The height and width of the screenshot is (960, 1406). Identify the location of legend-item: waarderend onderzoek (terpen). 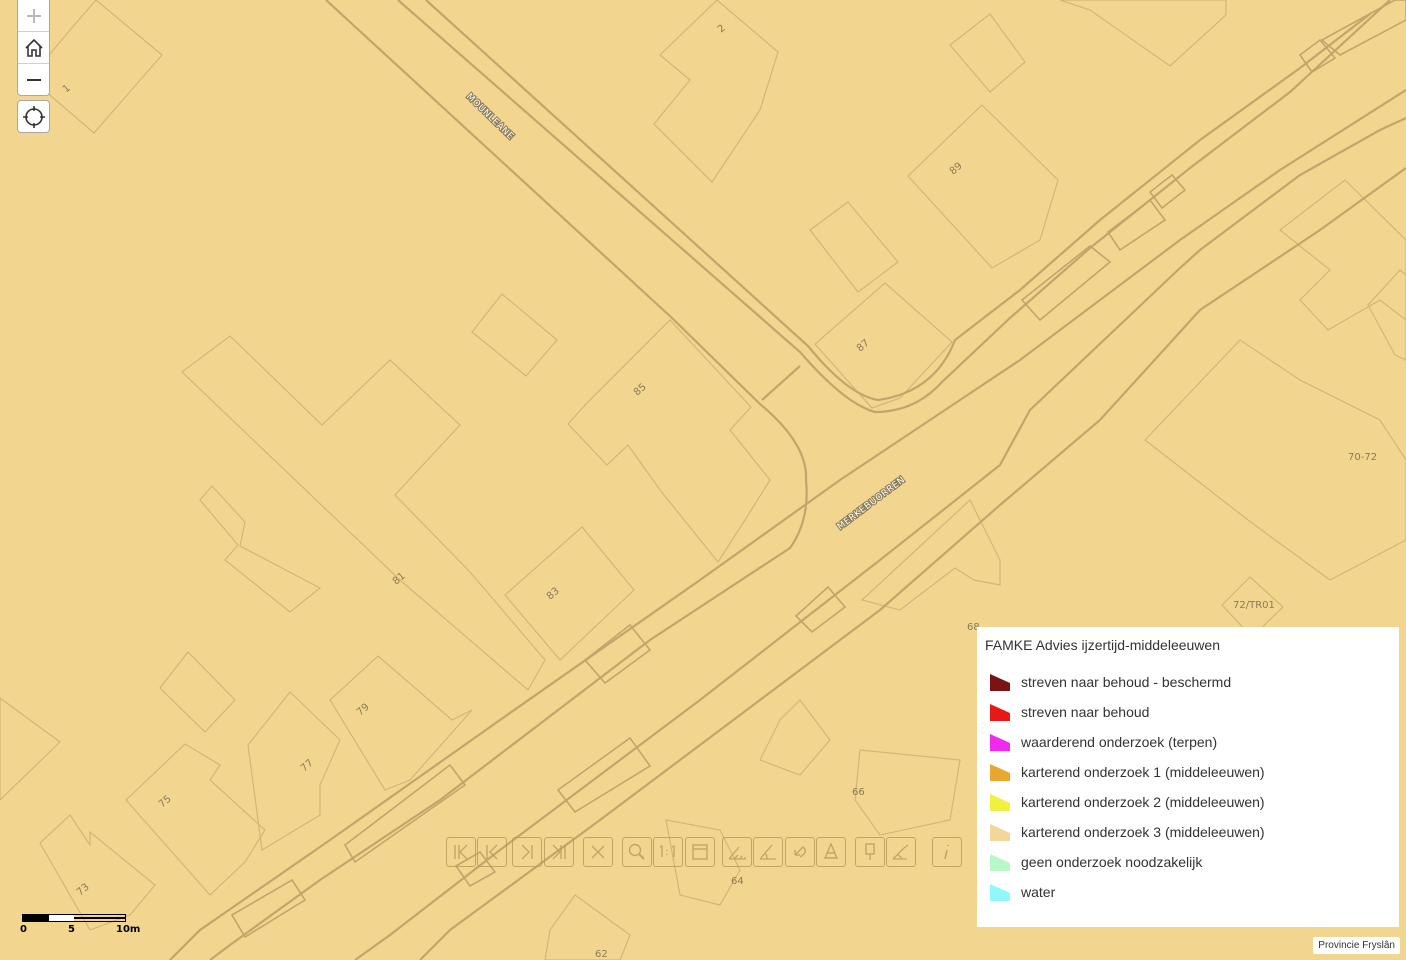
(1188, 742).